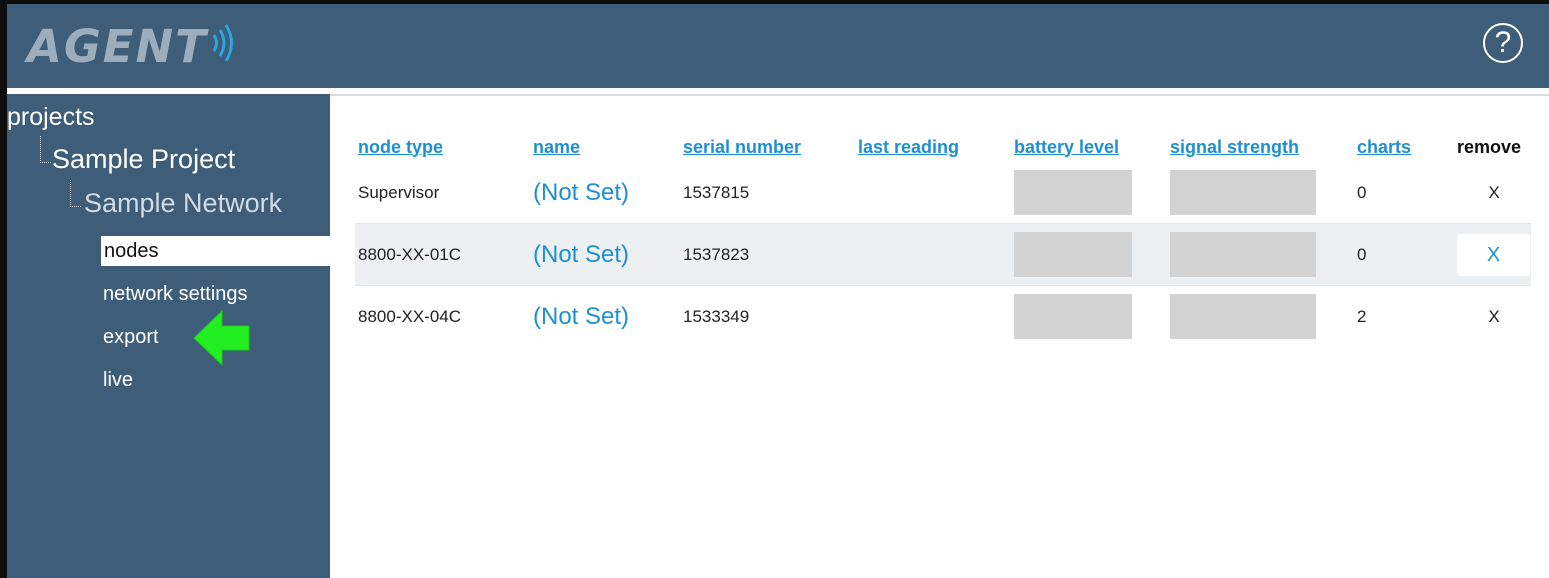  Describe the element at coordinates (222, 43) in the screenshot. I see `signal-waves-icon` at that location.